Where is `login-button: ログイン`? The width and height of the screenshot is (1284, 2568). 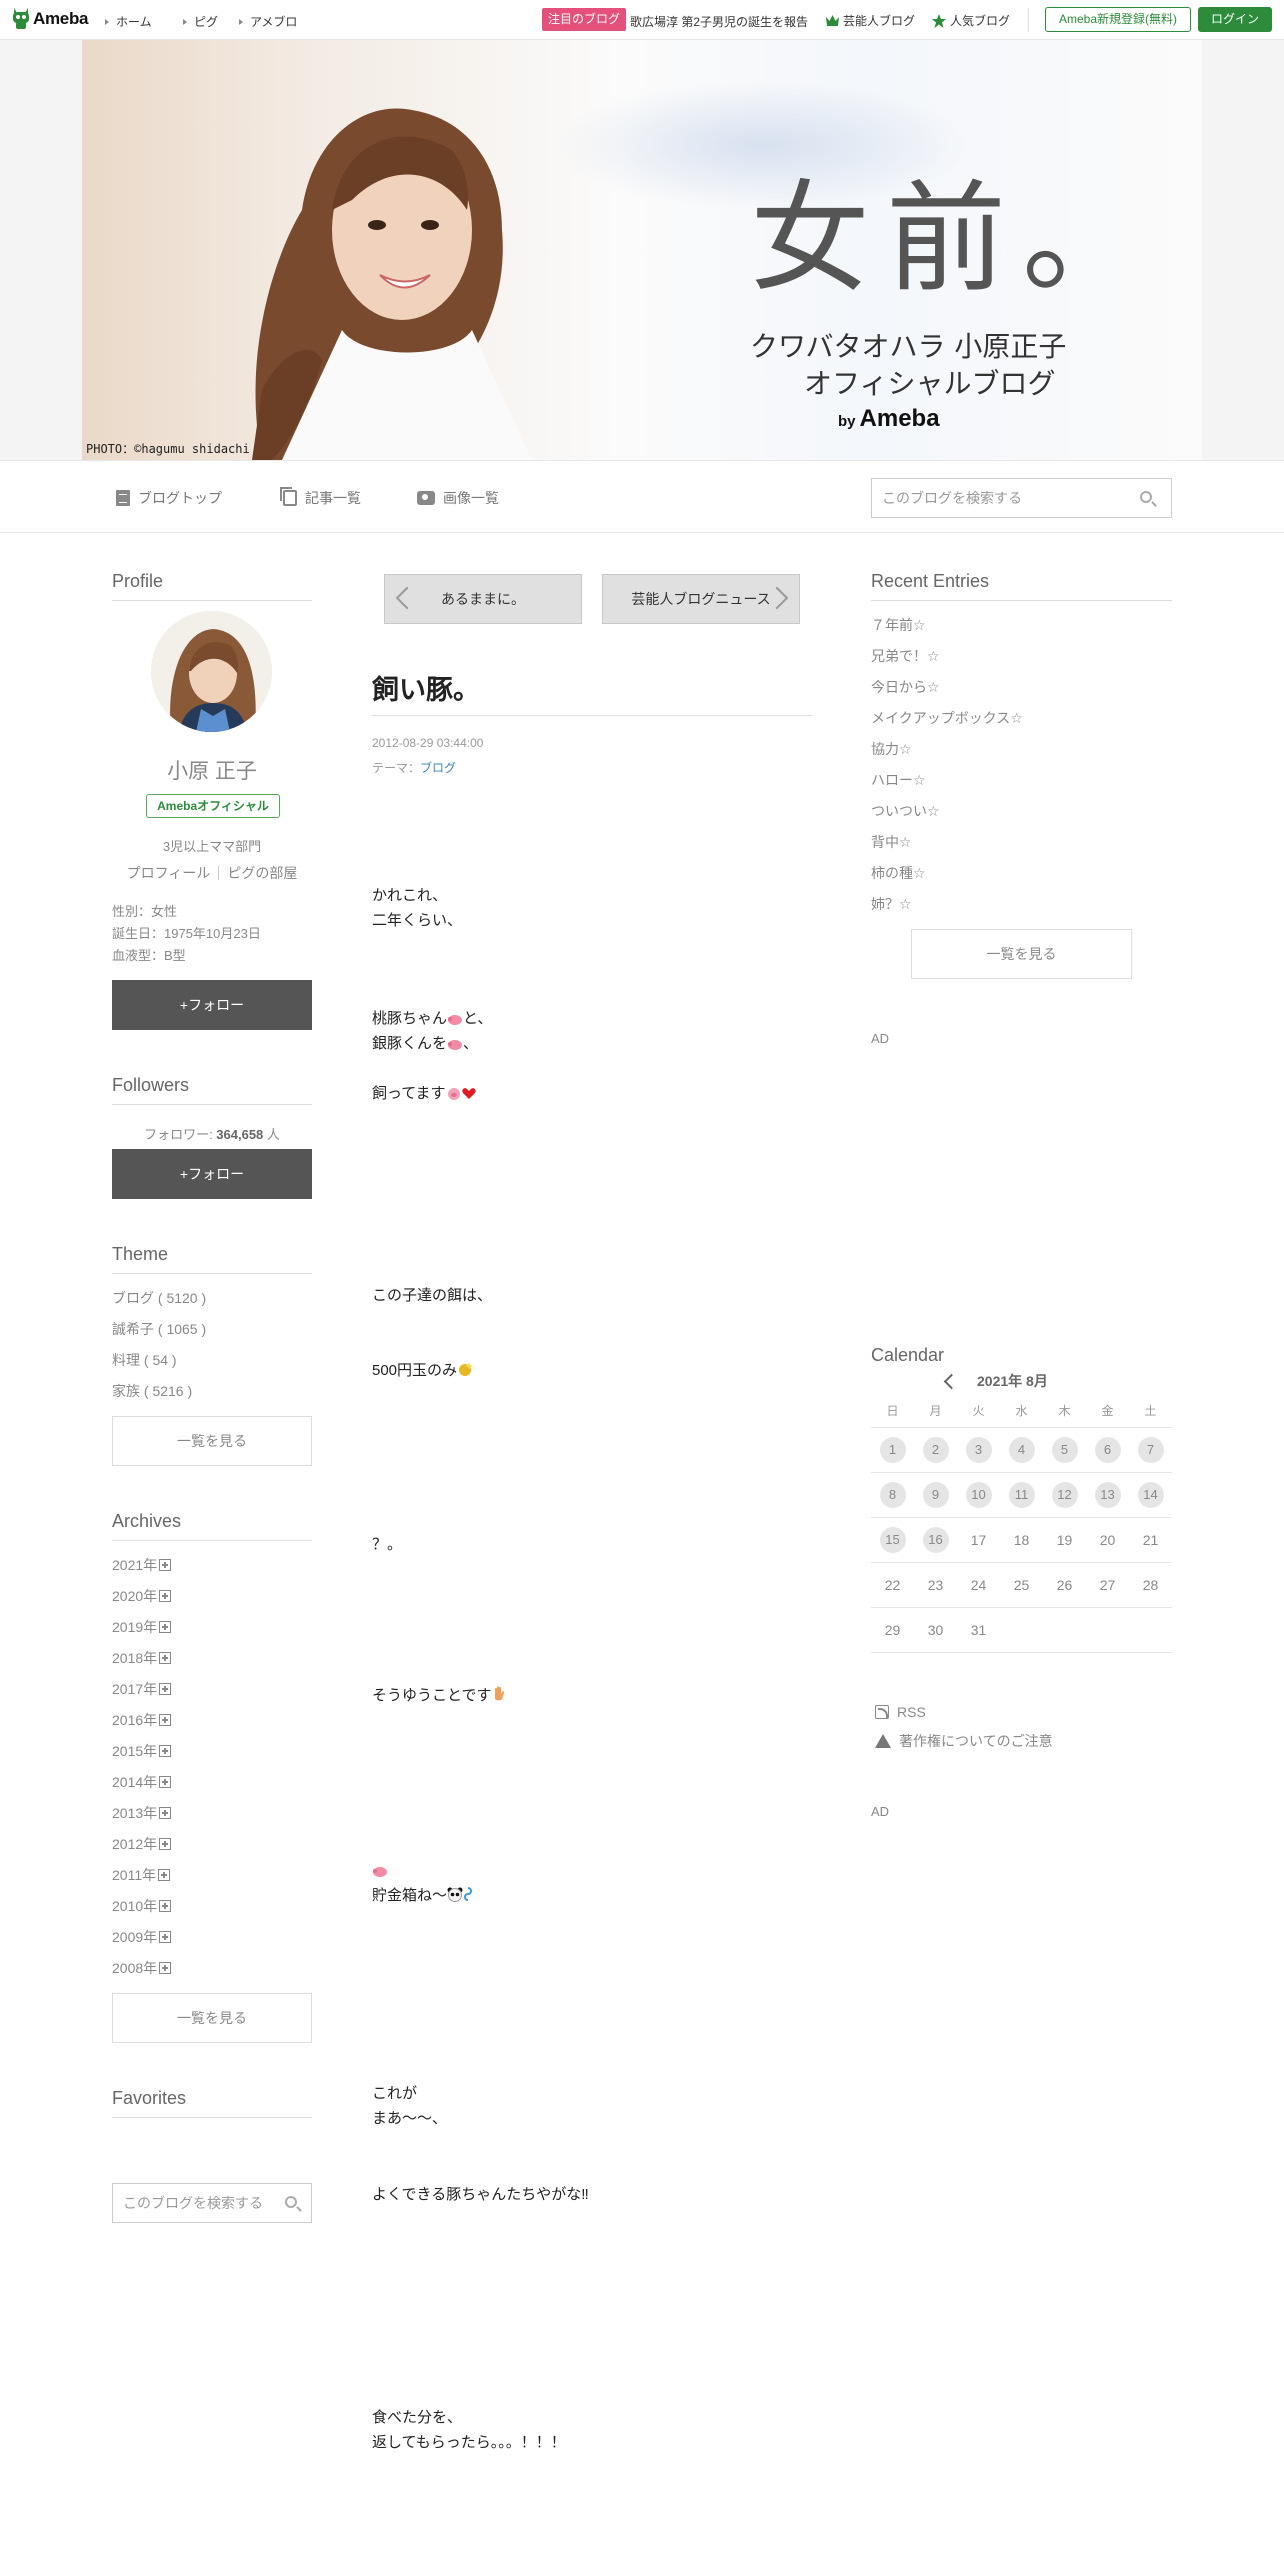 login-button: ログイン is located at coordinates (1235, 19).